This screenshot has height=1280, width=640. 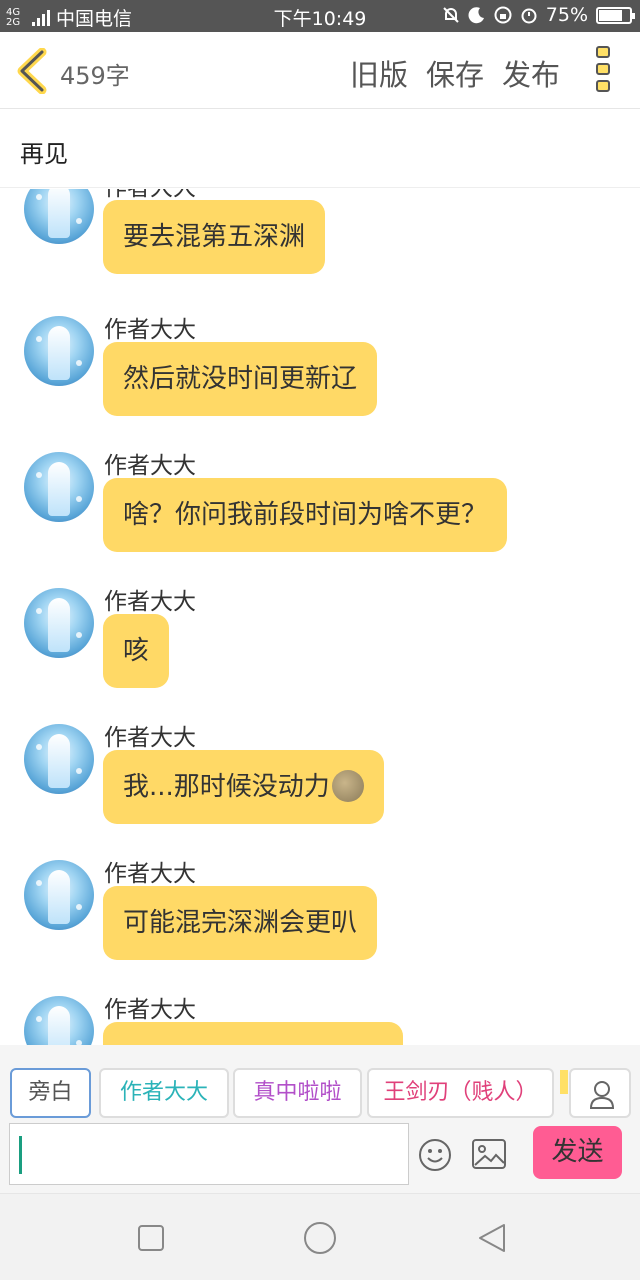 I want to click on lock-rotation-icon, so click(x=503, y=15).